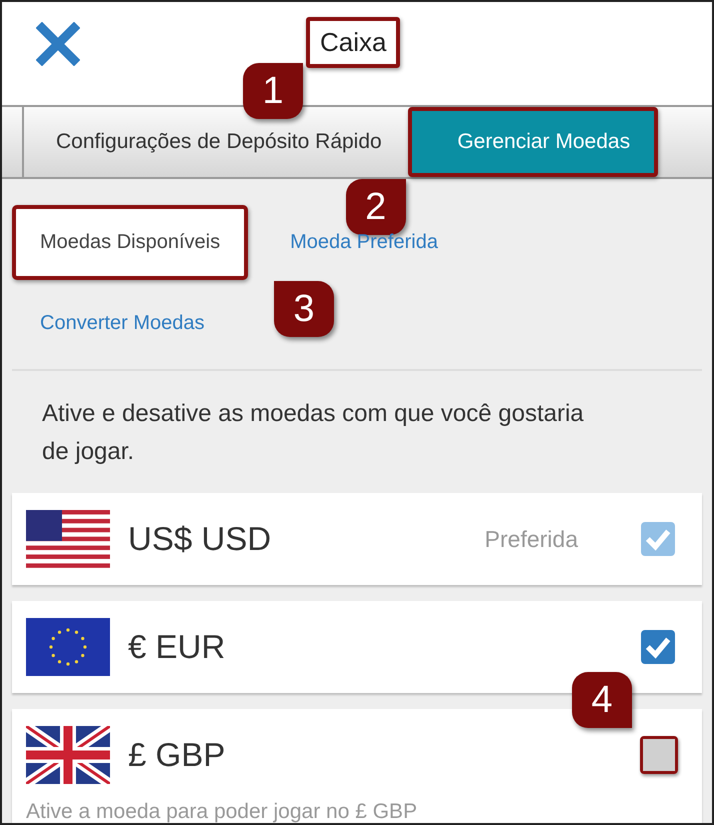  I want to click on callout-number: 4, so click(602, 700).